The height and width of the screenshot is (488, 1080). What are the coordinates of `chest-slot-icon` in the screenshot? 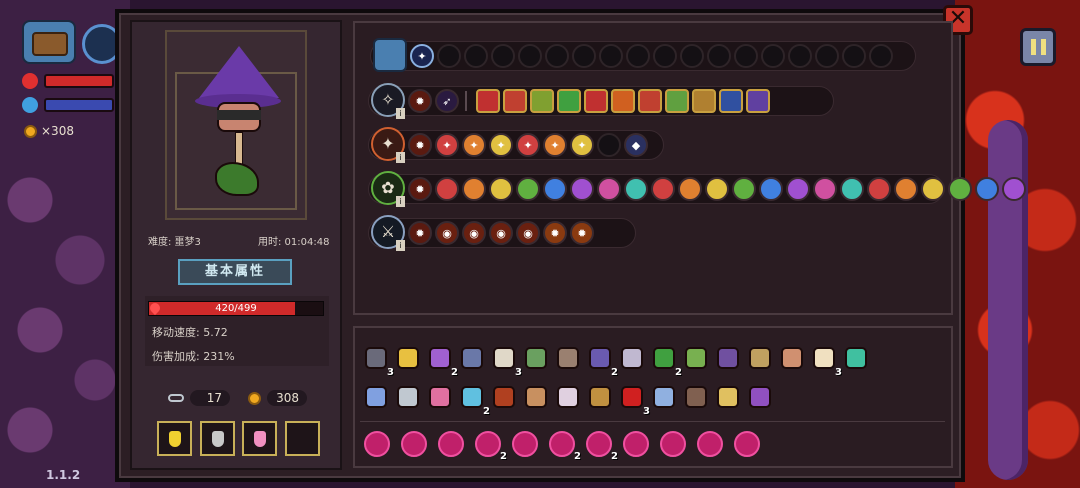 It's located at (390, 54).